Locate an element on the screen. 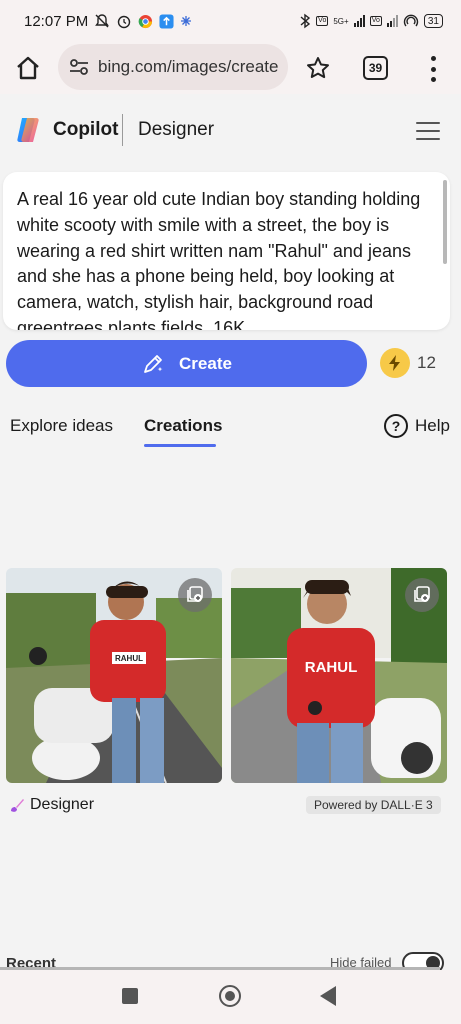 The image size is (461, 1024). brand-name: Copilot is located at coordinates (85, 130).